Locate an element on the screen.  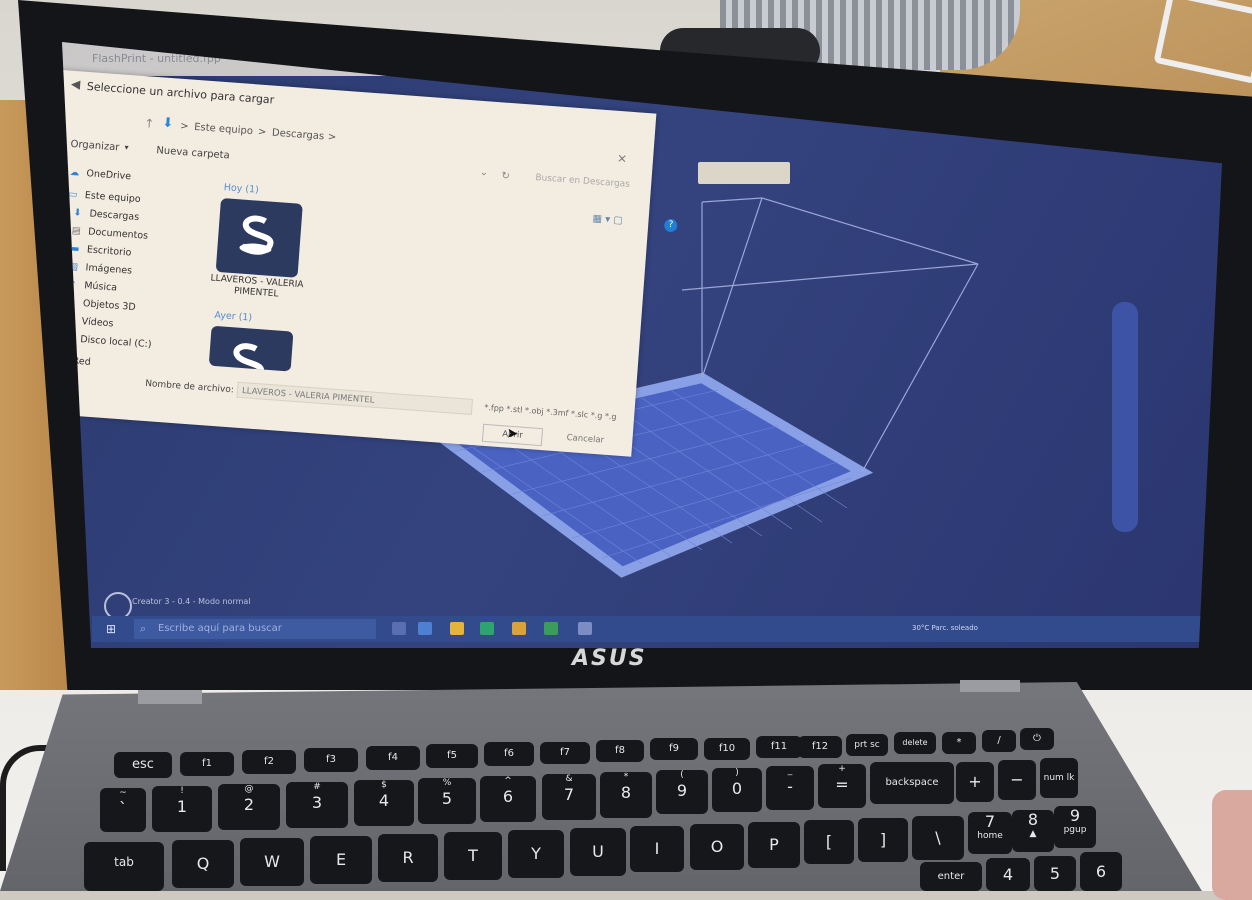
key-esc: esc is located at coordinates (143, 765).